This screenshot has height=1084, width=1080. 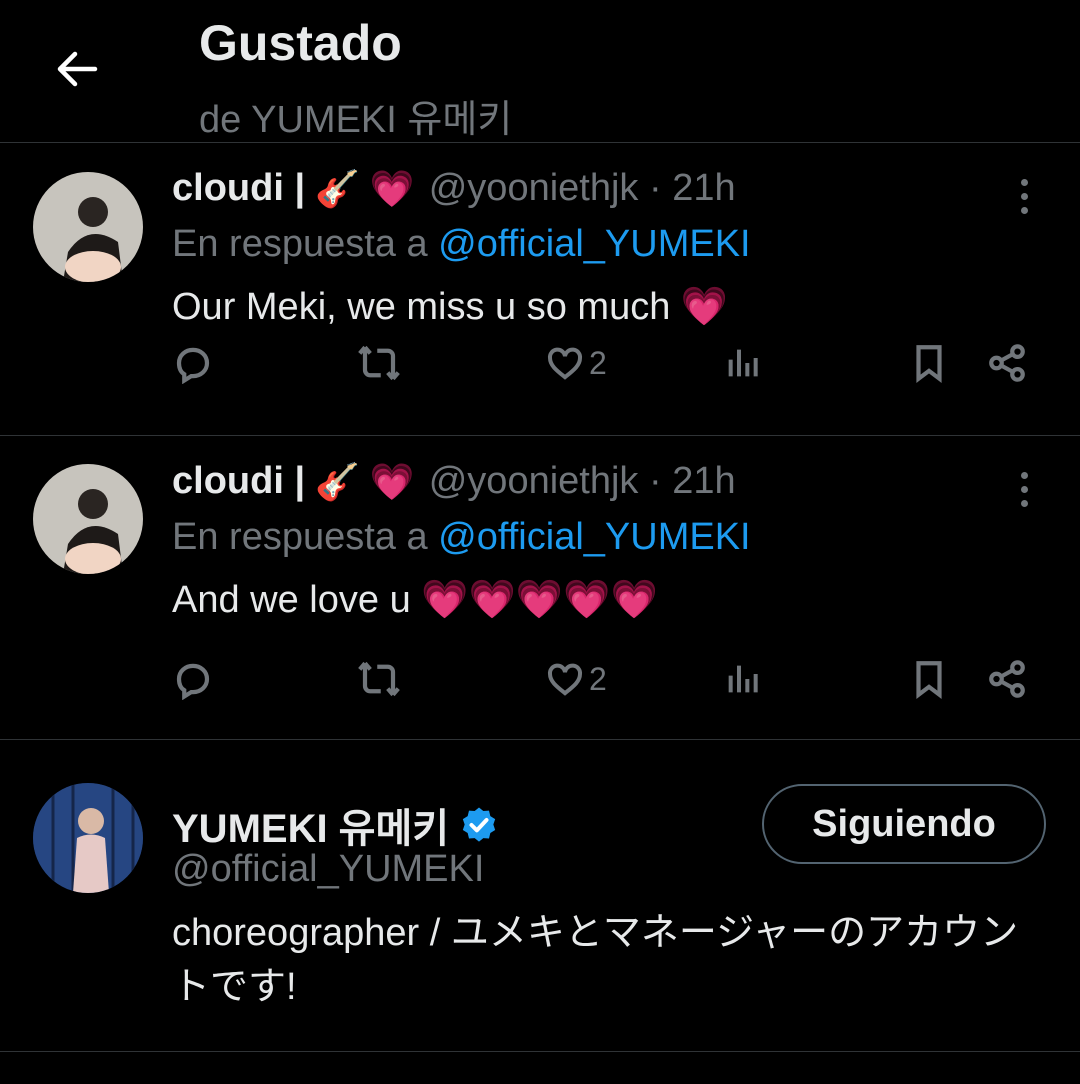 I want to click on back-arrow-icon, so click(x=77, y=69).